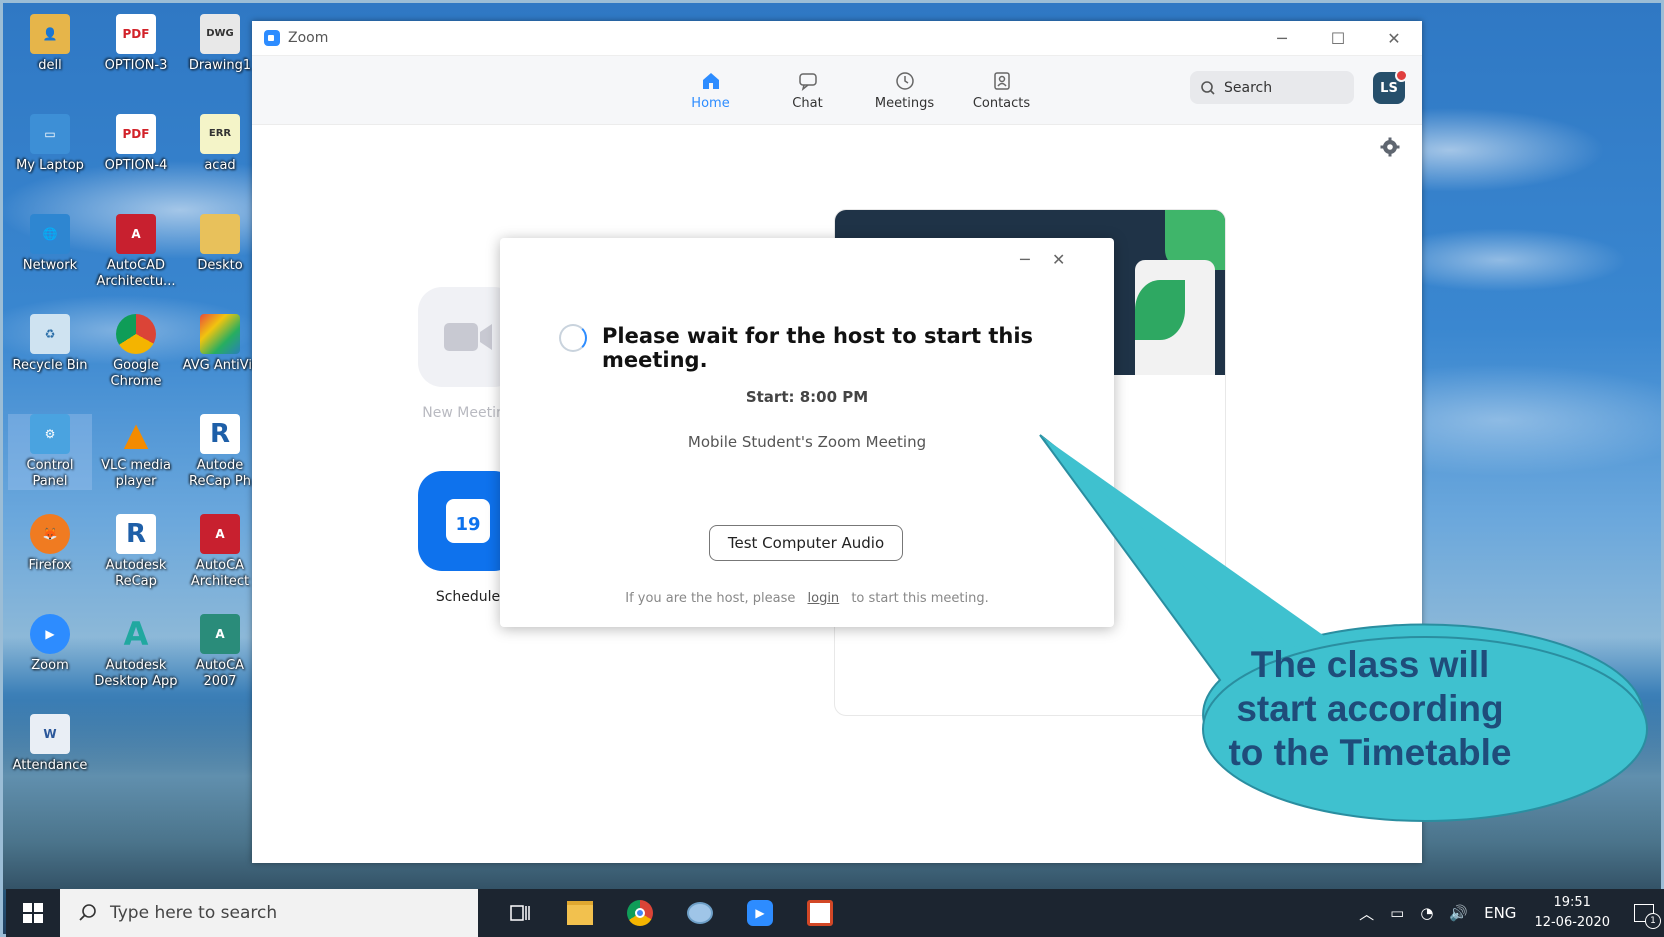 The height and width of the screenshot is (937, 1664). Describe the element at coordinates (1366, 913) in the screenshot. I see `chevron-up-icon: ︿` at that location.